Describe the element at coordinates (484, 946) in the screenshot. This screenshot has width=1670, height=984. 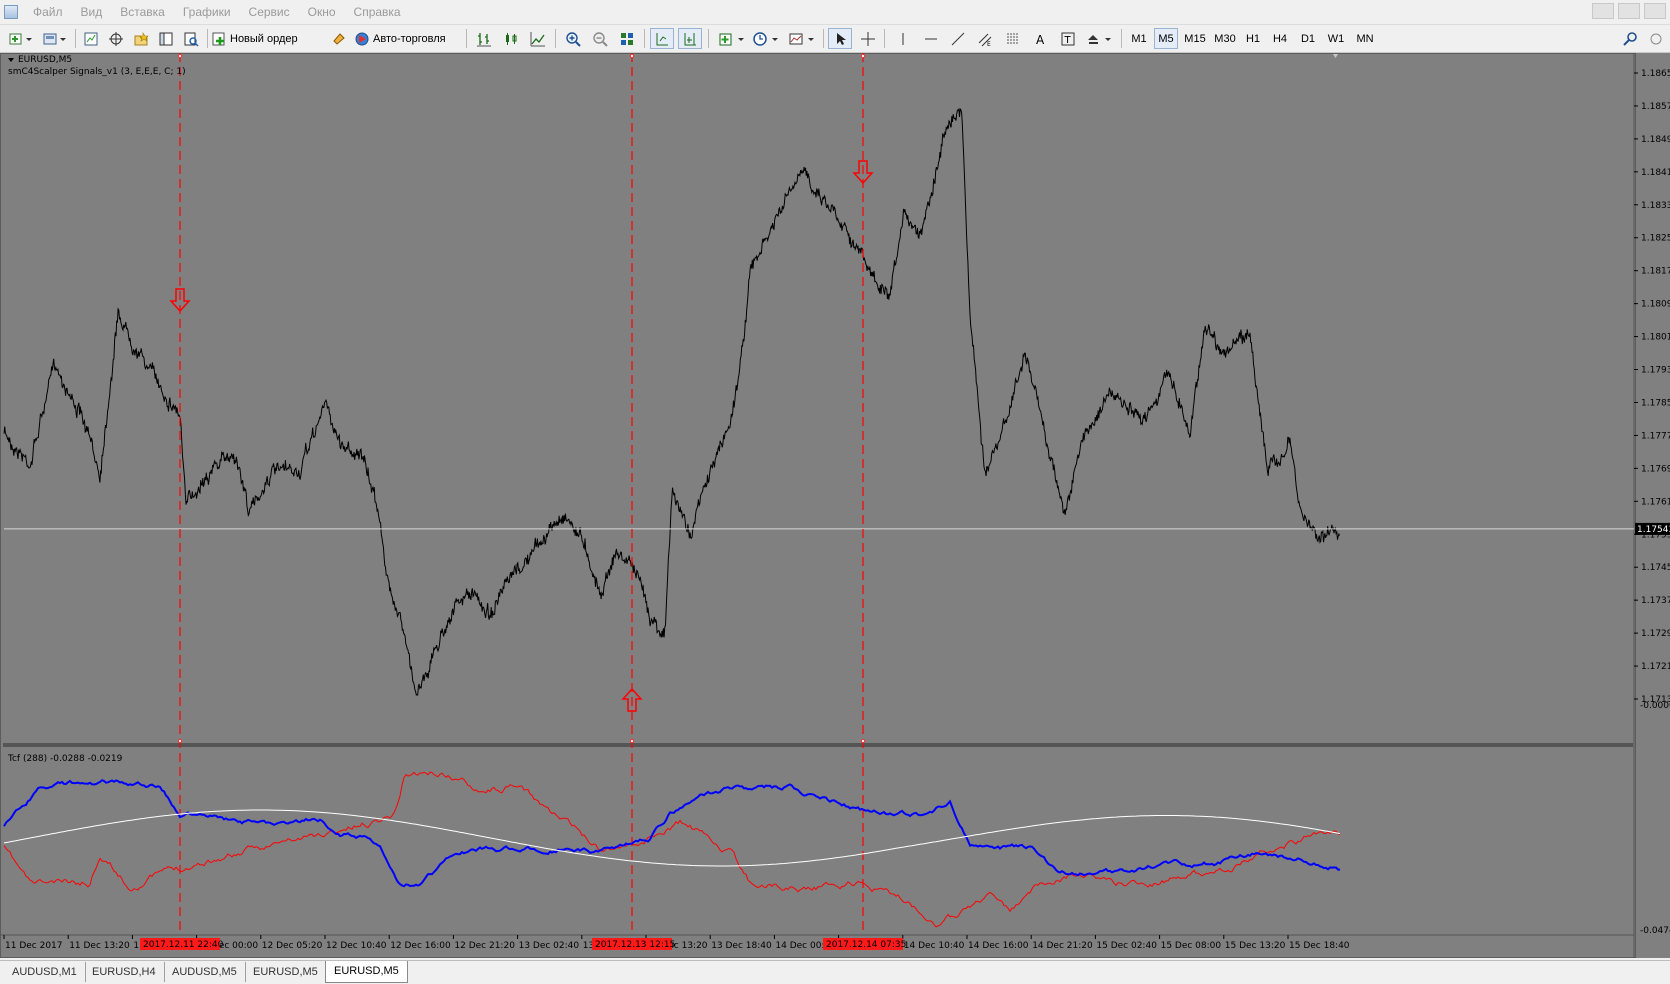
I see `time-tick-label: 12 Dec 21:20` at that location.